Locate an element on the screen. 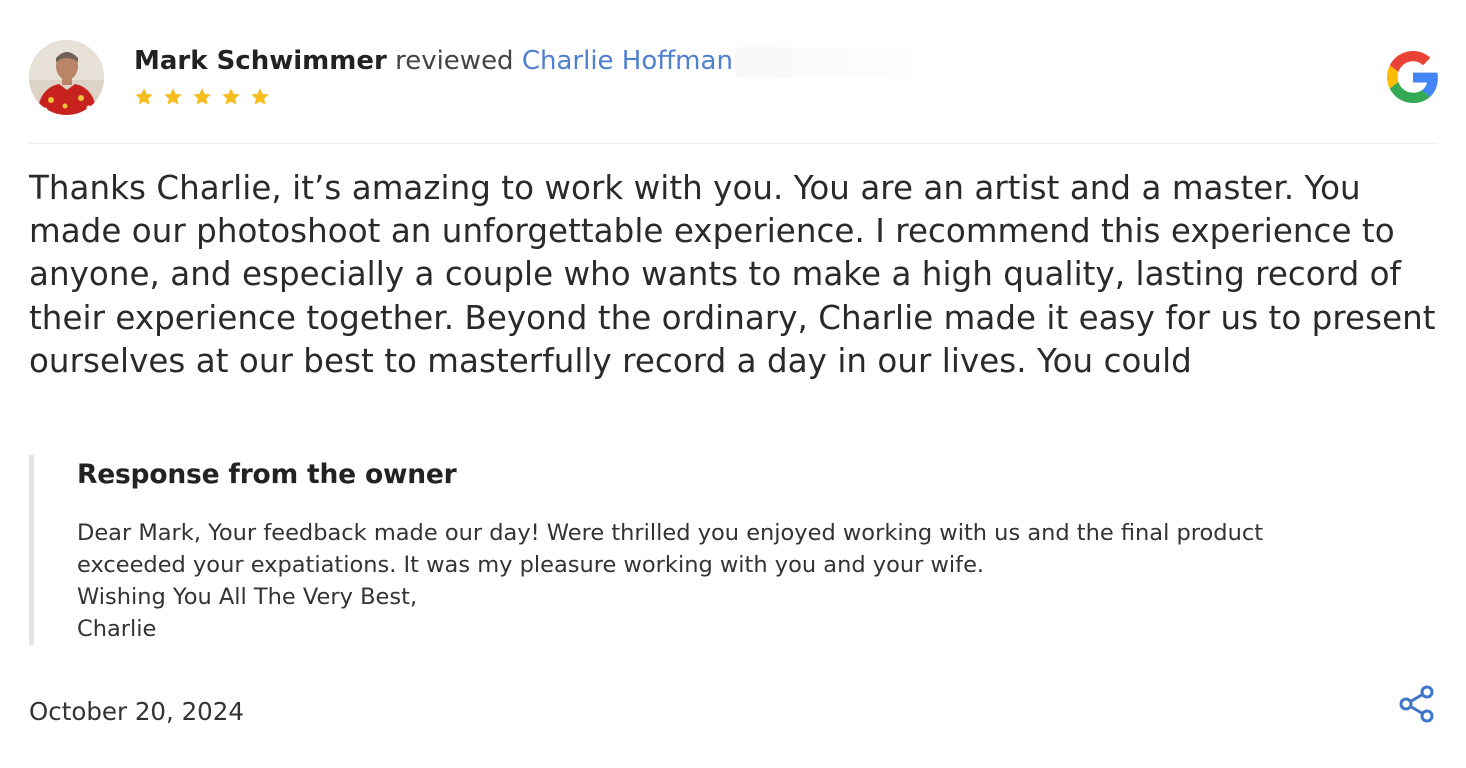 The width and height of the screenshot is (1466, 768). avatar is located at coordinates (66, 77).